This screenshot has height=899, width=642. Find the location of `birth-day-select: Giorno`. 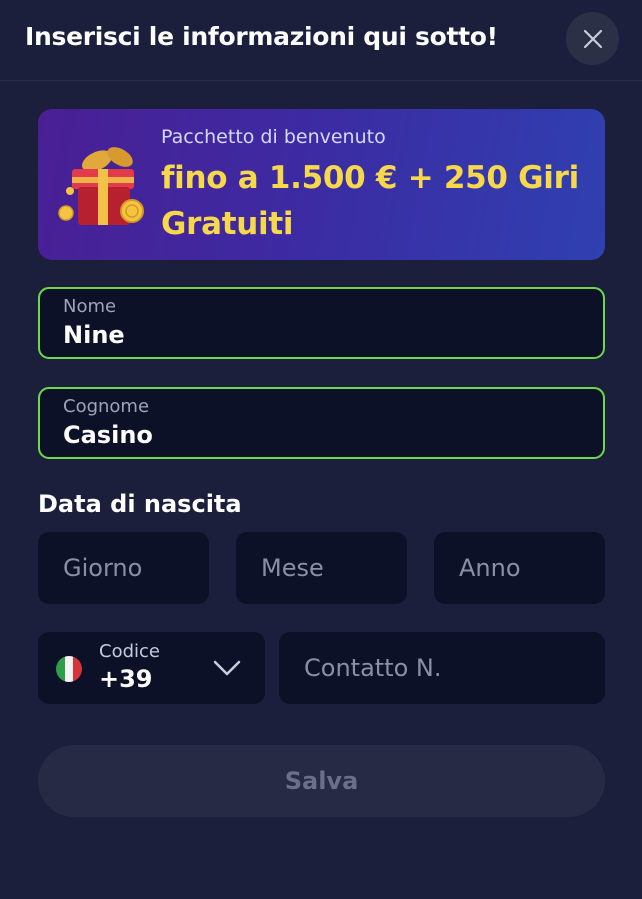

birth-day-select: Giorno is located at coordinates (123, 568).